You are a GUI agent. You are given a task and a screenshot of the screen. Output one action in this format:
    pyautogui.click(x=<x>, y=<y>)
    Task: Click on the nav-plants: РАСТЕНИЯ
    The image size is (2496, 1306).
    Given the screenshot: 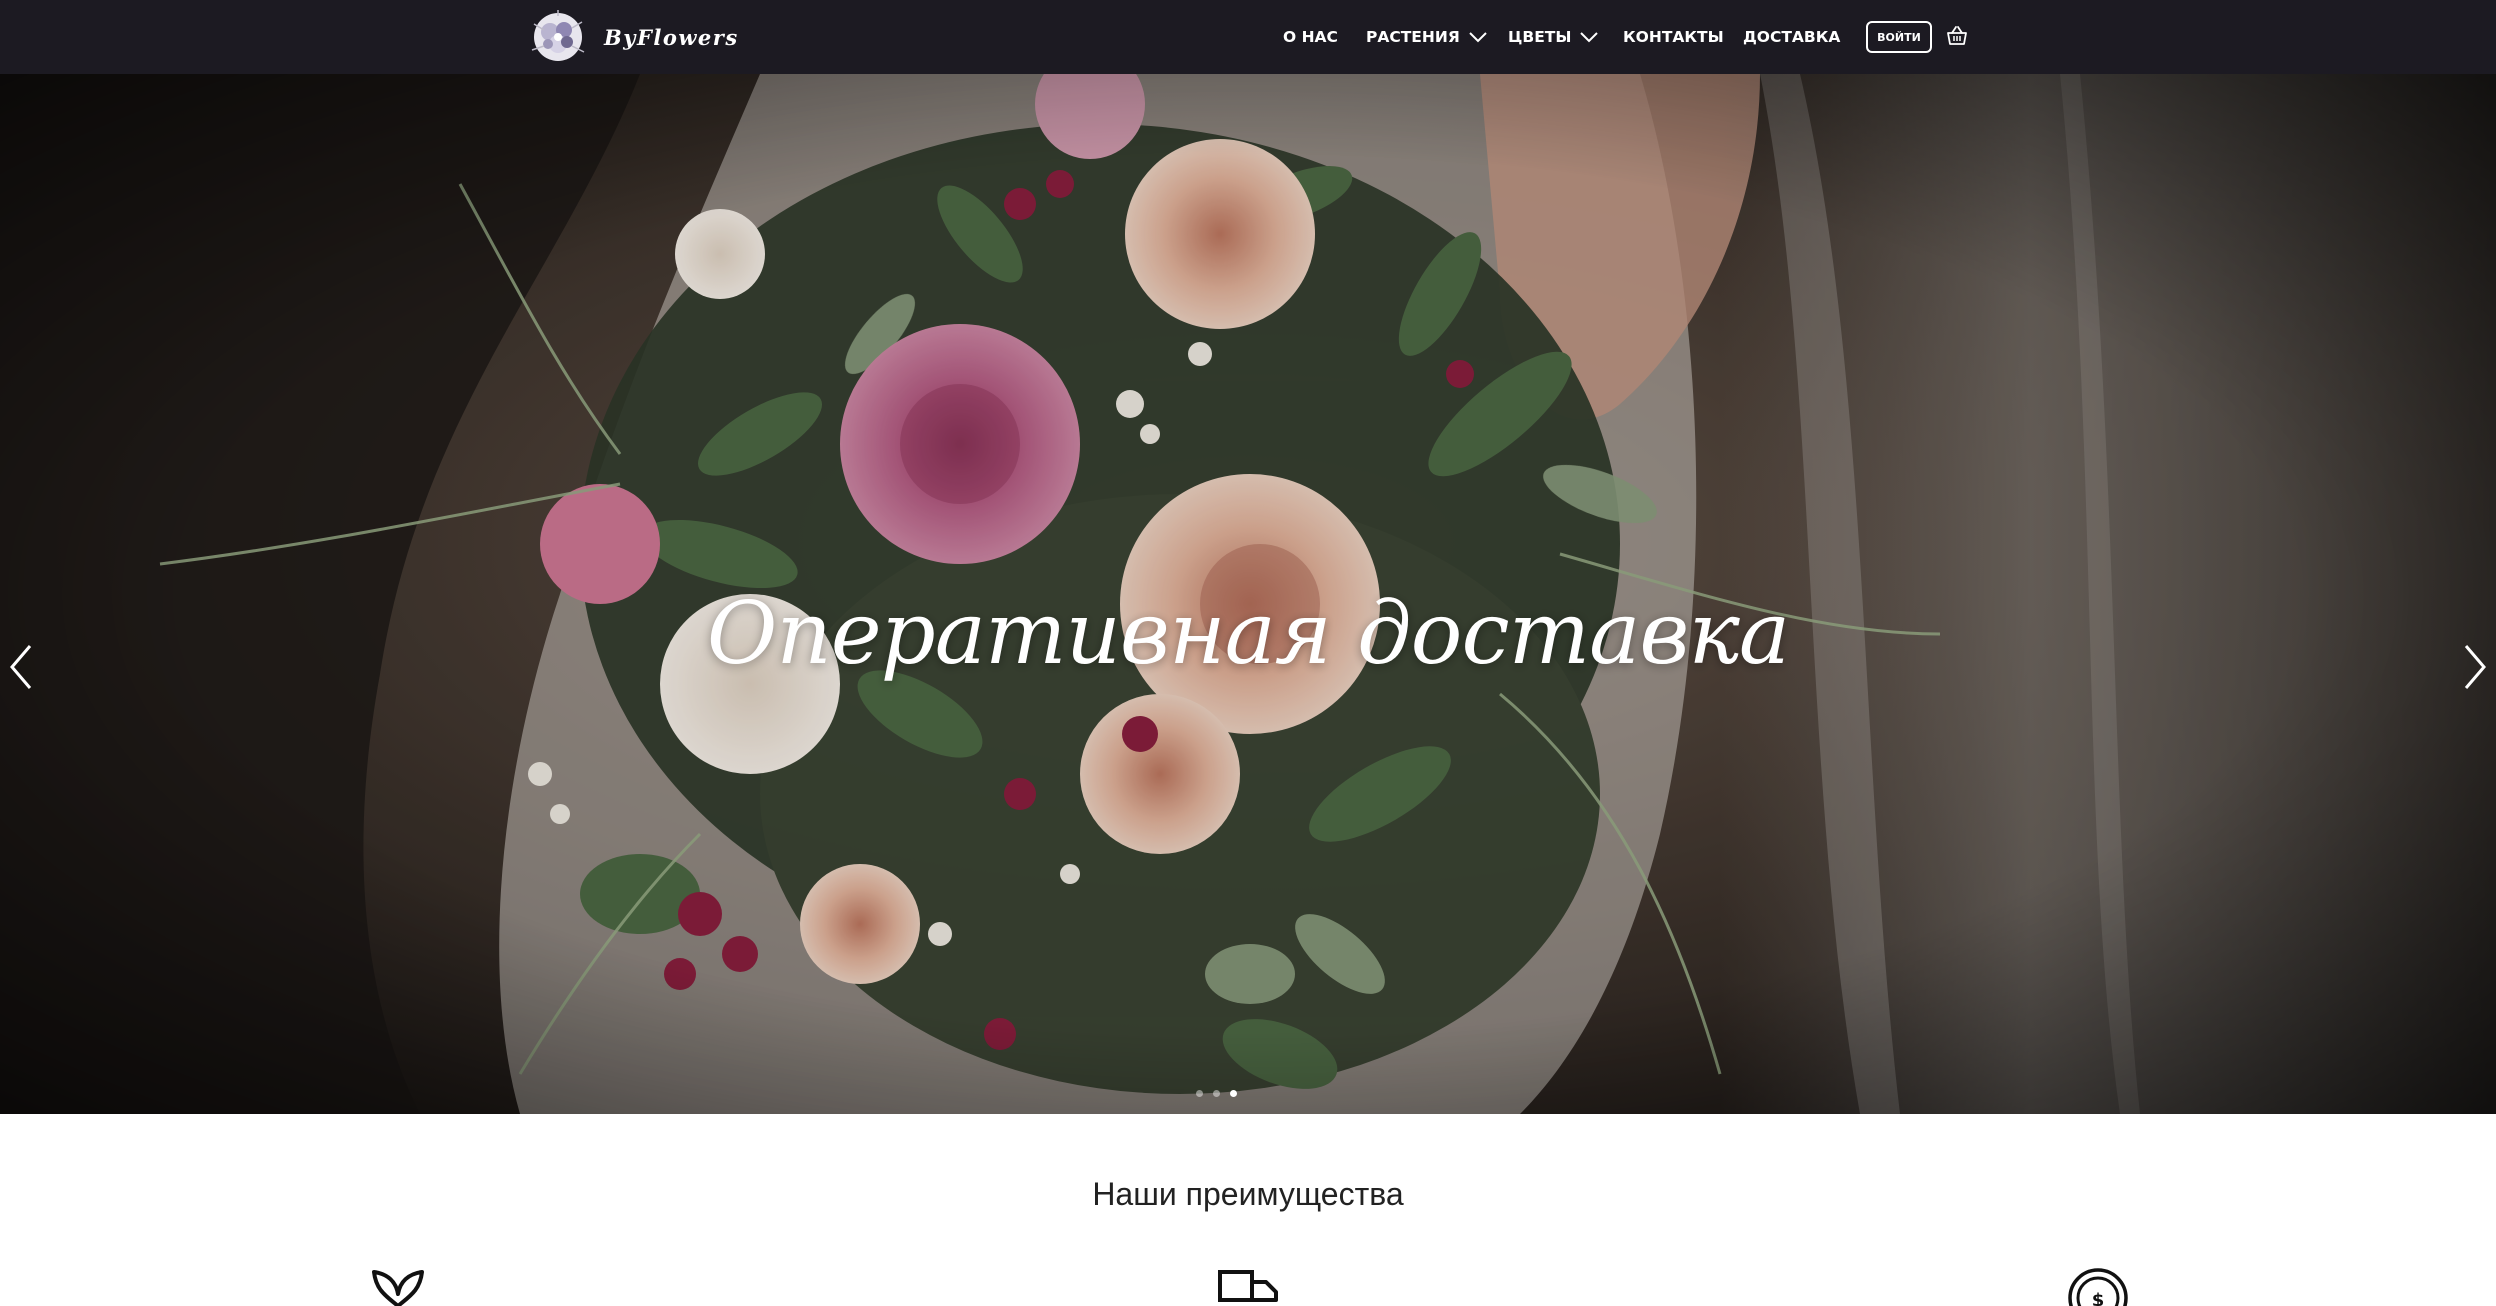 What is the action you would take?
    pyautogui.click(x=1427, y=37)
    